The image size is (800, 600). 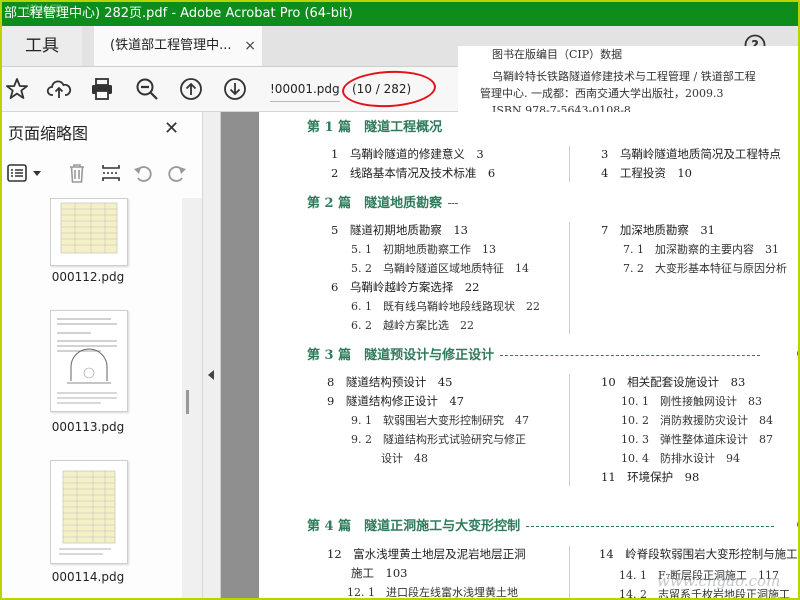 I want to click on toc-item: 2 线路基本情况及技术标准 6, so click(x=413, y=173).